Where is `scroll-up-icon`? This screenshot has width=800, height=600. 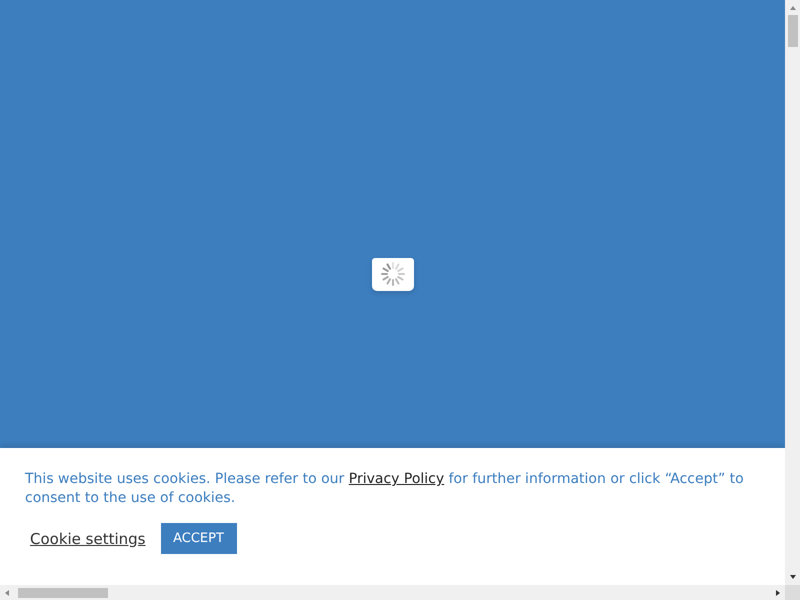
scroll-up-icon is located at coordinates (792, 8).